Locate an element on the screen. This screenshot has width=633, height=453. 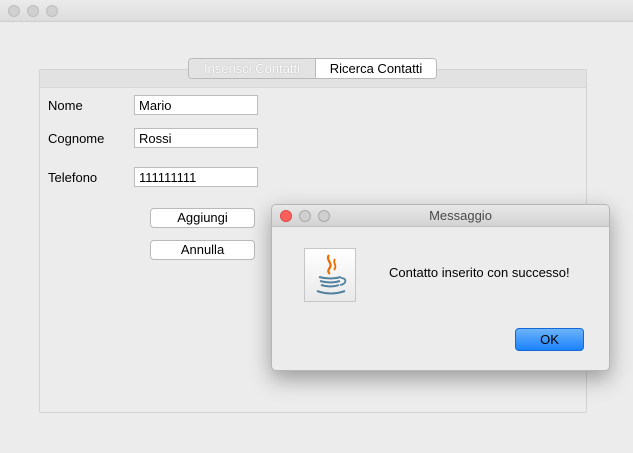
zoom-window-button is located at coordinates (52, 11).